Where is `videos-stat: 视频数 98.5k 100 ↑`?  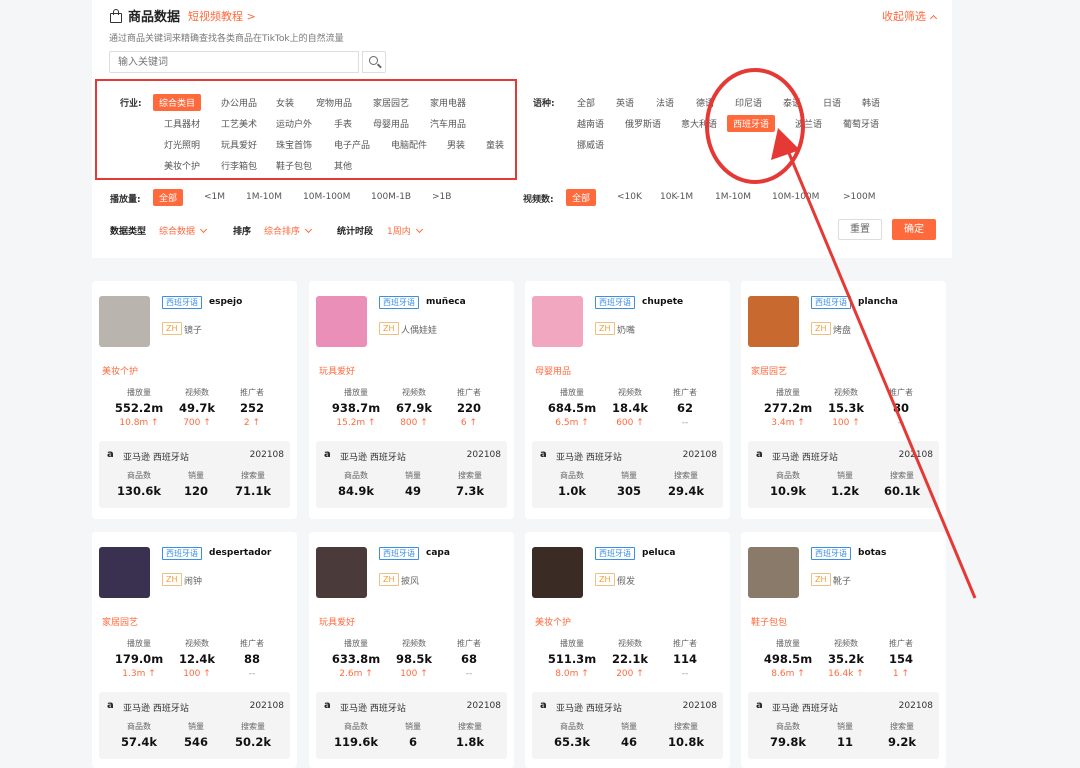 videos-stat: 视频数 98.5k 100 ↑ is located at coordinates (414, 658).